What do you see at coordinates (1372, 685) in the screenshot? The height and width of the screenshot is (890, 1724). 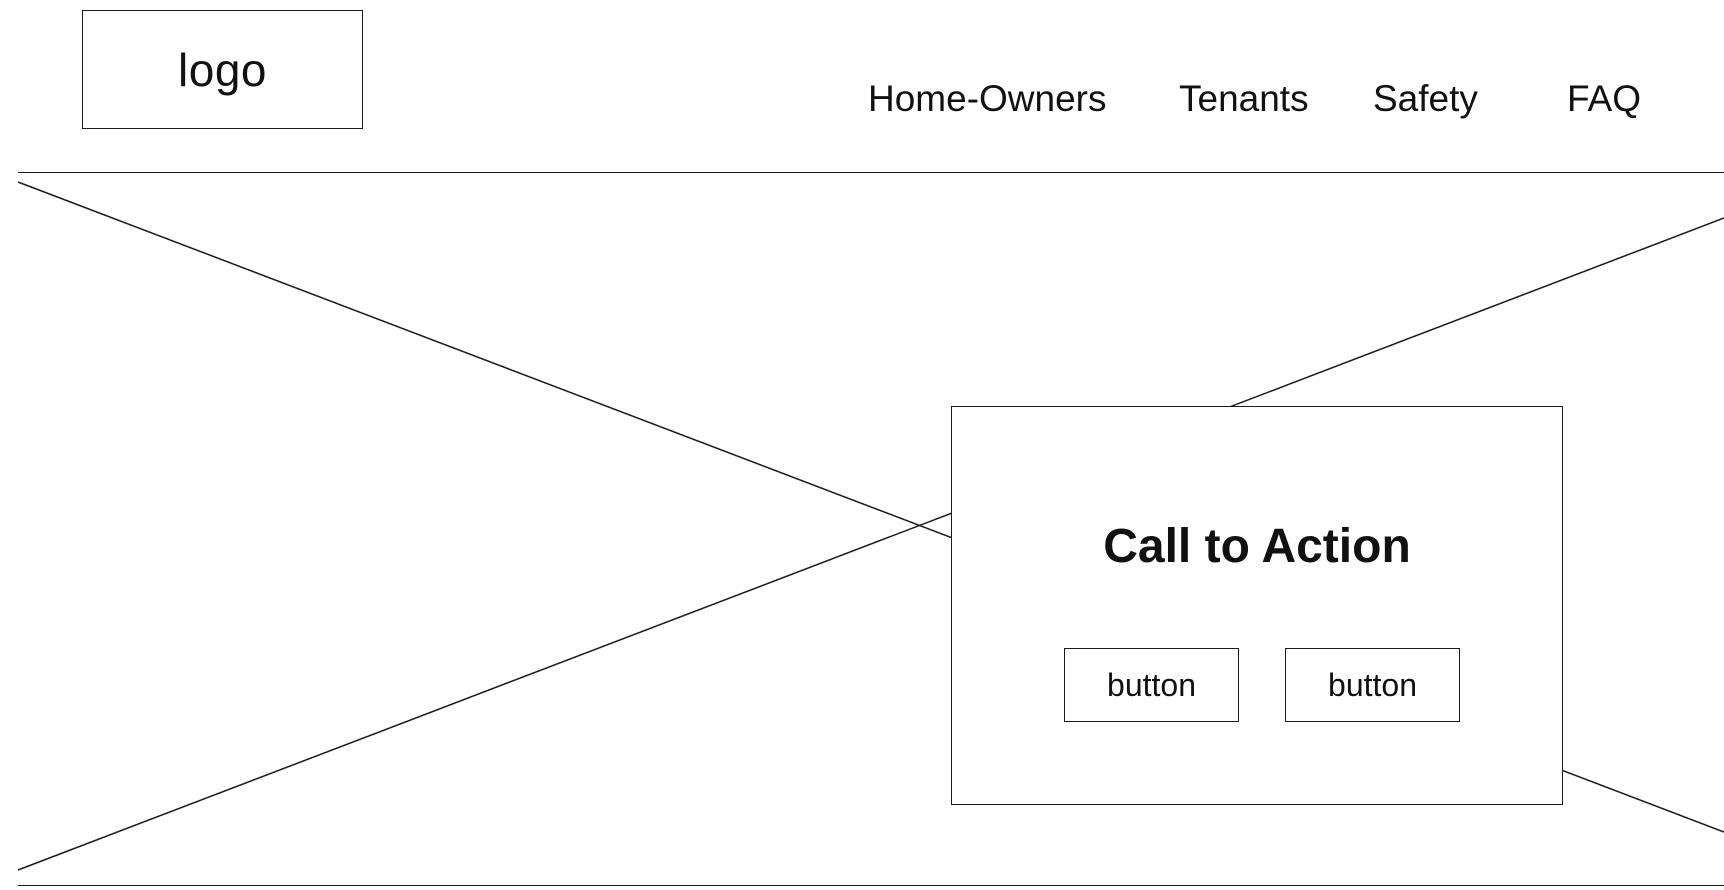 I see `cta-button-secondary: button` at bounding box center [1372, 685].